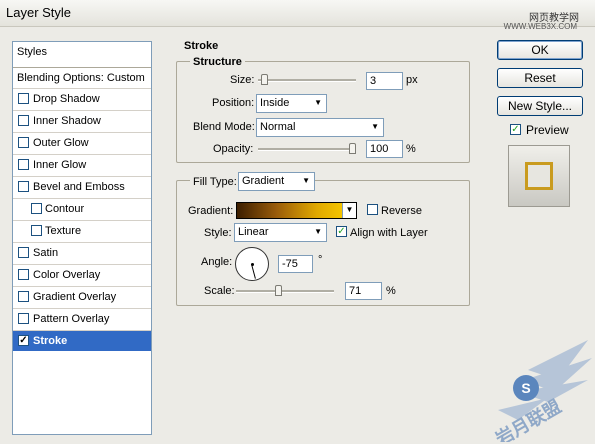  Describe the element at coordinates (280, 232) in the screenshot. I see `gradient-style-dropdown: Linear ▼` at that location.